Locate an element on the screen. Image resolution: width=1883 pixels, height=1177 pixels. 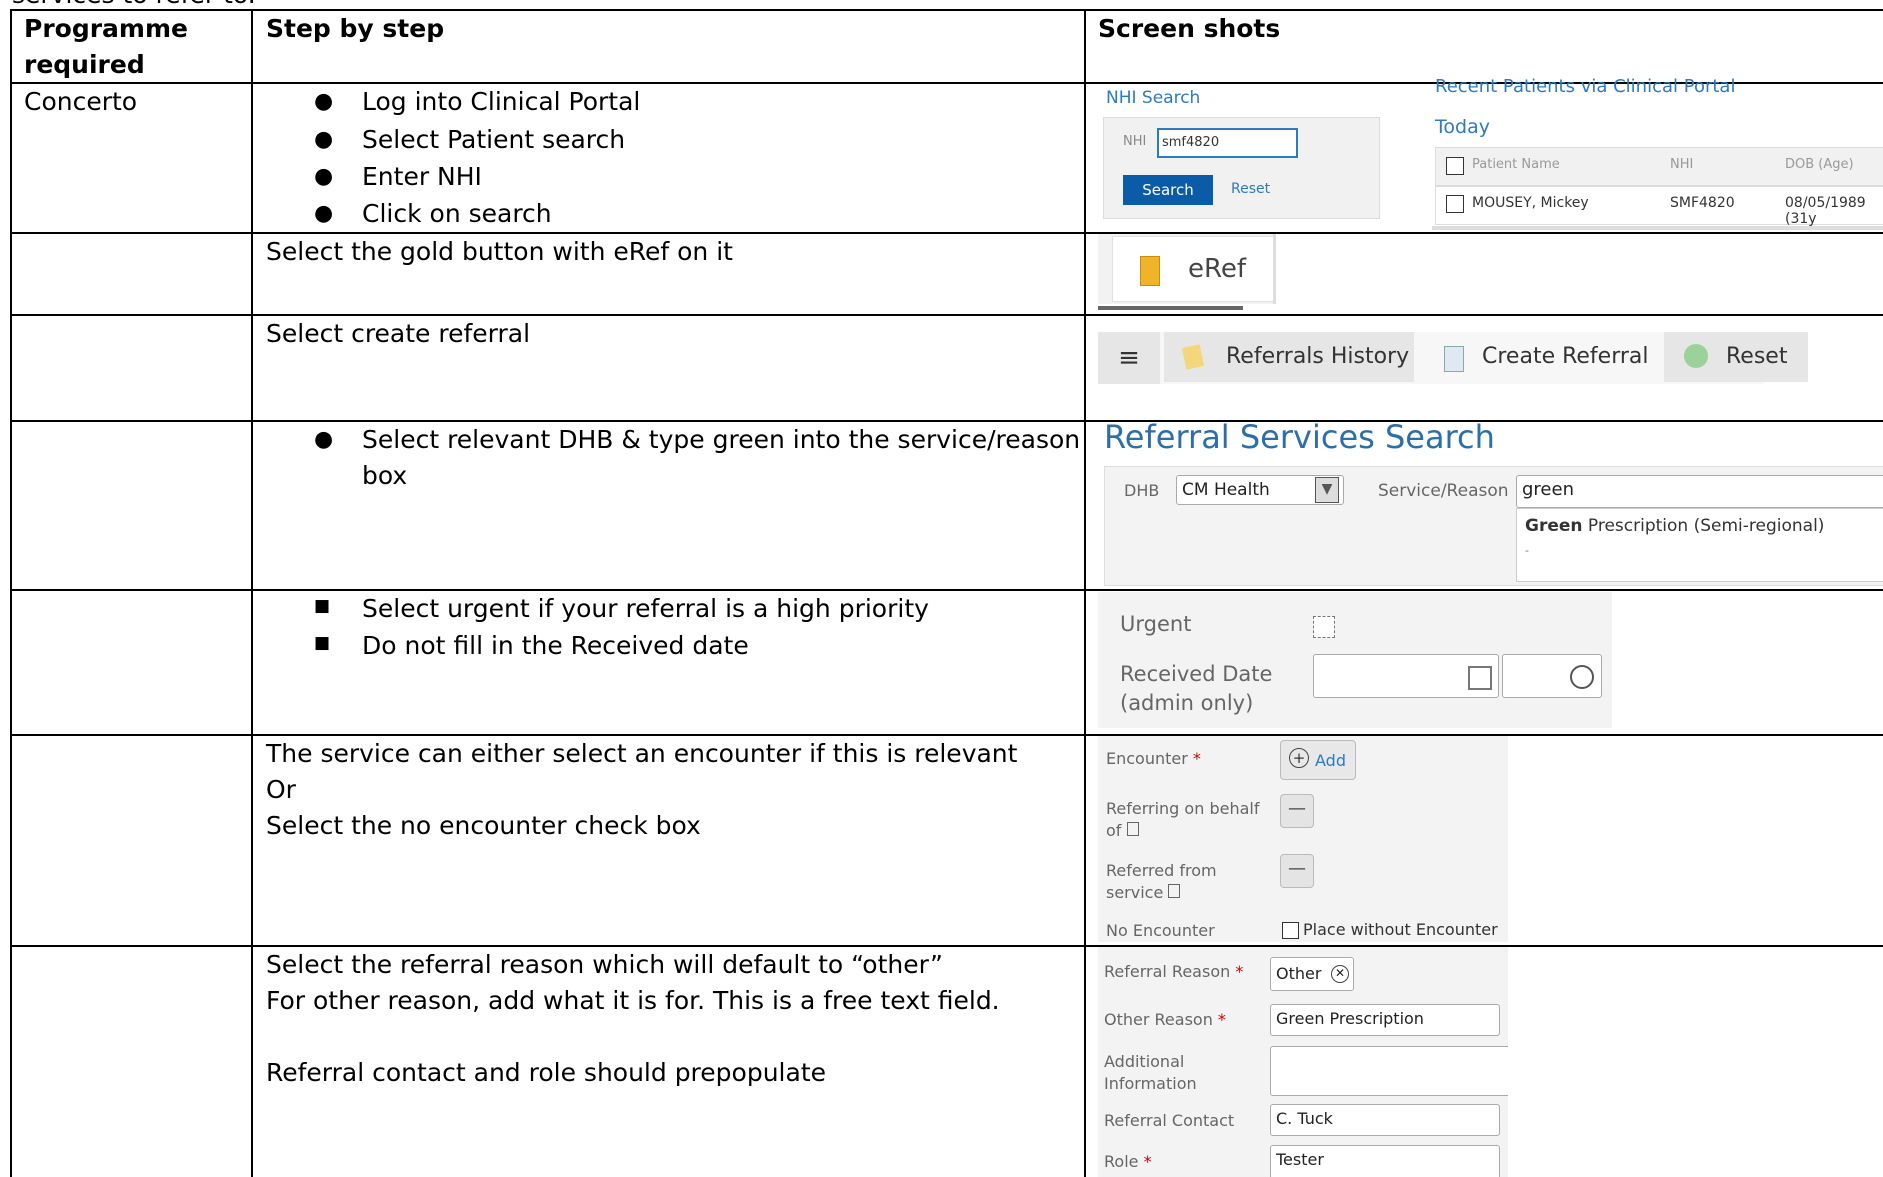
referred-from-label: Referred from is located at coordinates (1161, 870).